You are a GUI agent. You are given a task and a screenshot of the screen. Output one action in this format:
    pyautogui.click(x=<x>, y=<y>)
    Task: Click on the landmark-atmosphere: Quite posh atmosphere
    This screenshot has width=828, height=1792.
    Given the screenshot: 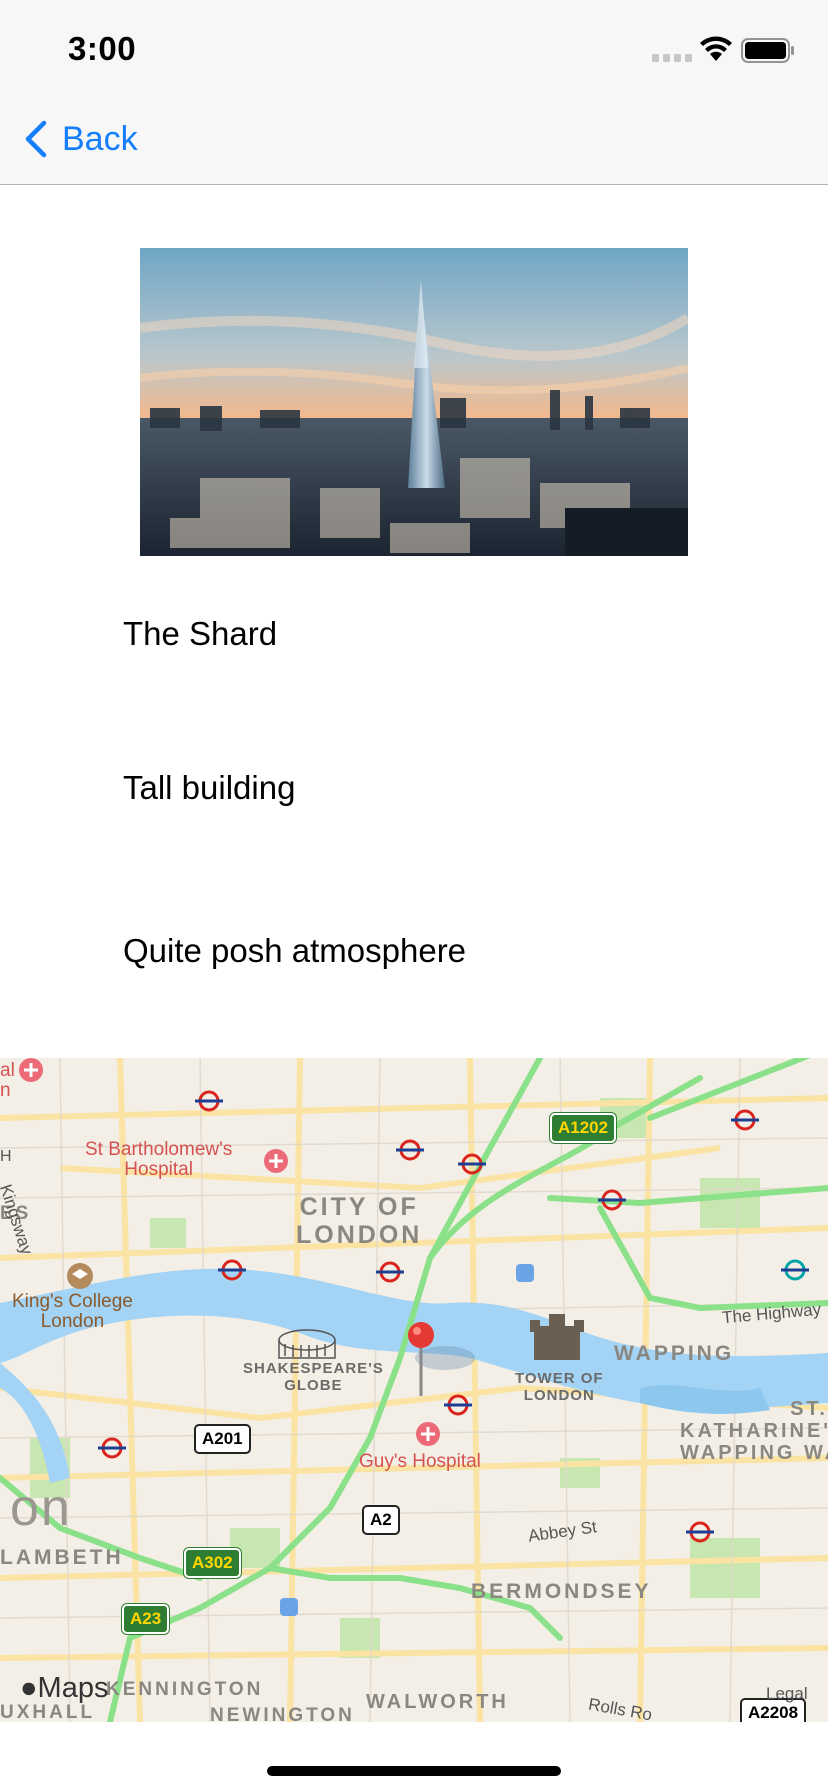 What is the action you would take?
    pyautogui.click(x=295, y=950)
    